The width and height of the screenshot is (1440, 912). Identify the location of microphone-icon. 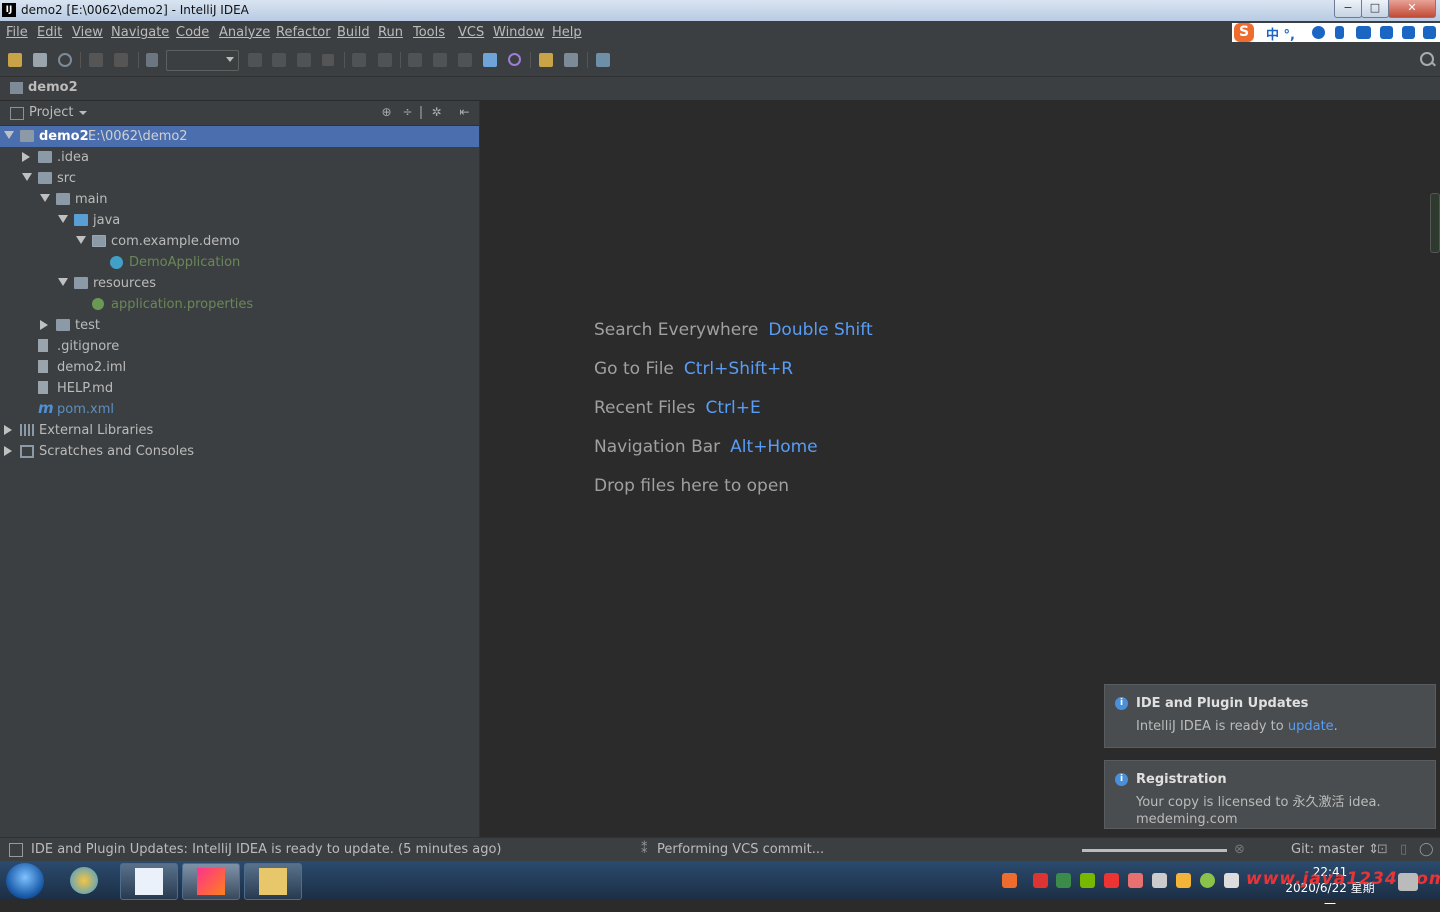
(1339, 32).